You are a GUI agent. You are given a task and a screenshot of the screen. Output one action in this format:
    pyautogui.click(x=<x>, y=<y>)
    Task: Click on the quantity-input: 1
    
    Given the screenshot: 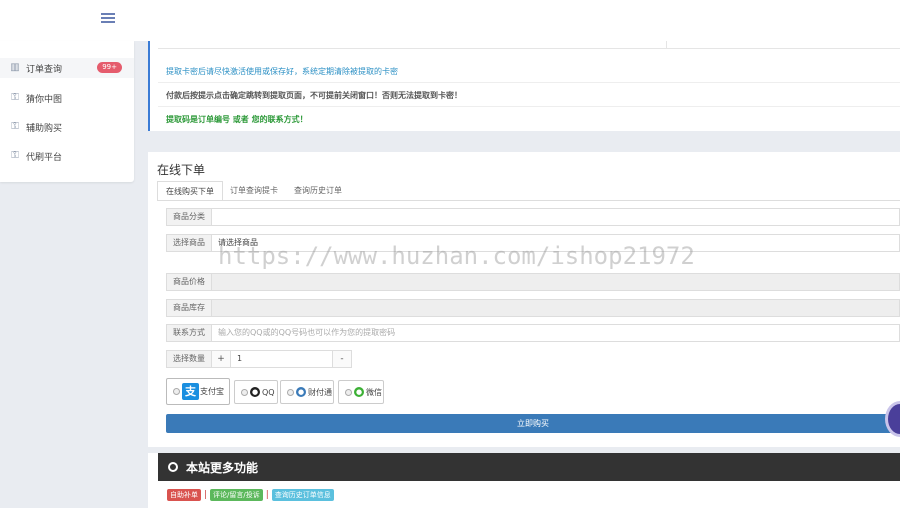 What is the action you would take?
    pyautogui.click(x=282, y=359)
    